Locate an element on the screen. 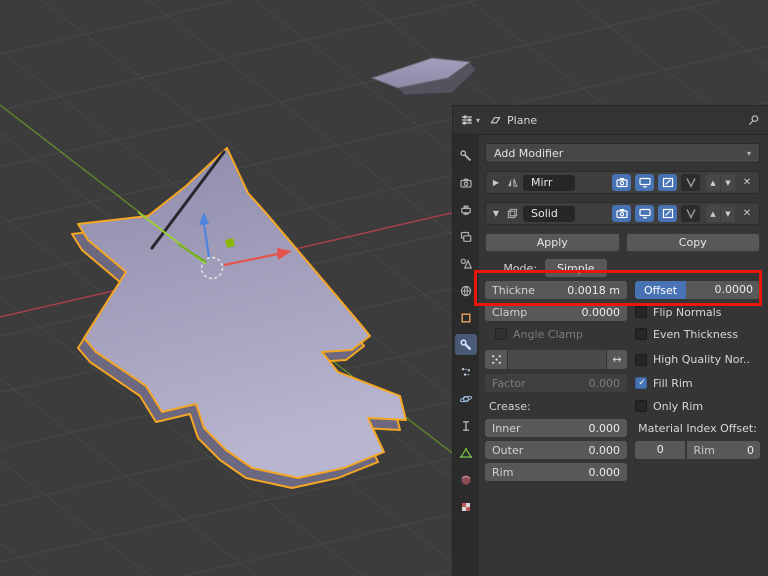 The height and width of the screenshot is (576, 768). angle-clamp-checkbox: Angle Clamp is located at coordinates (556, 334).